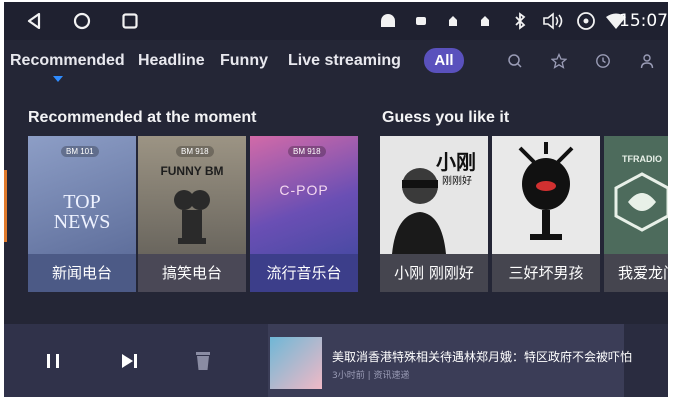 This screenshot has width=673, height=399. What do you see at coordinates (82, 21) in the screenshot?
I see `home-icon` at bounding box center [82, 21].